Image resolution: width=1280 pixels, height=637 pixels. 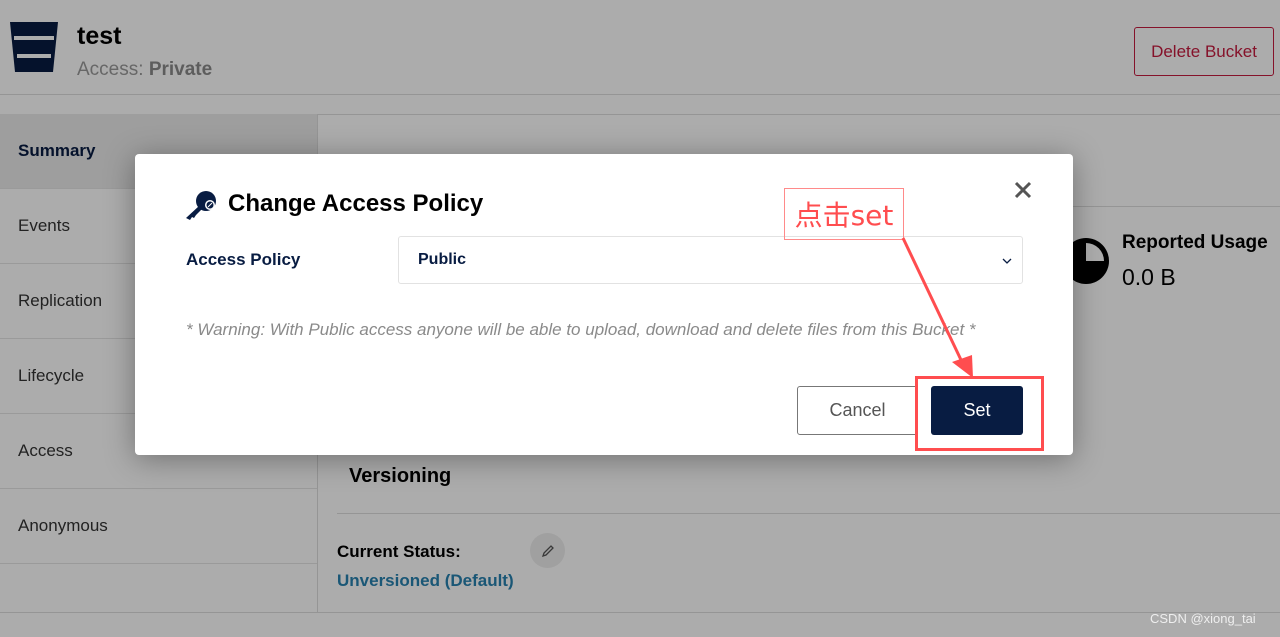 What do you see at coordinates (1203, 618) in the screenshot?
I see `watermark: CSDN @xiong_tai` at bounding box center [1203, 618].